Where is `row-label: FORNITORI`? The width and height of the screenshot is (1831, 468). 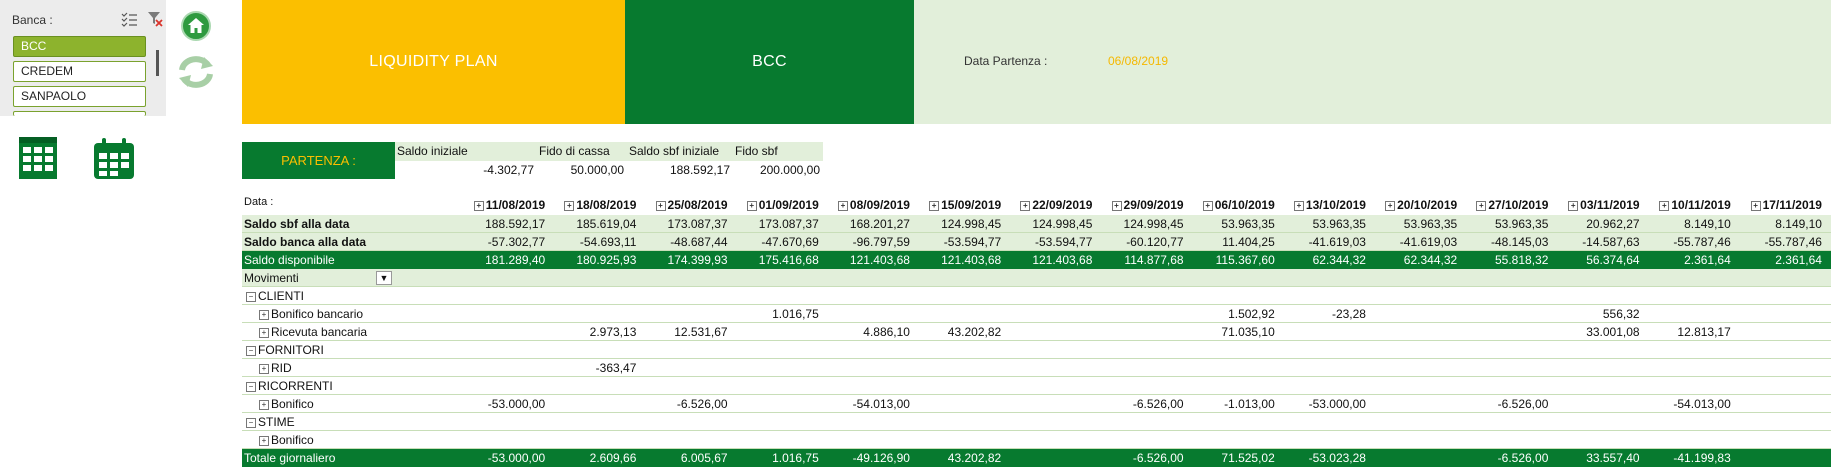 row-label: FORNITORI is located at coordinates (291, 350).